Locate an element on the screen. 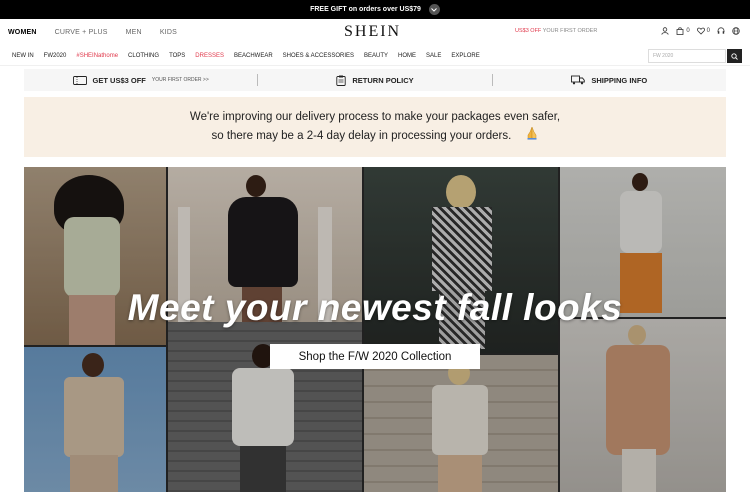  return-policy-link: RETURN POLICY is located at coordinates (374, 80).